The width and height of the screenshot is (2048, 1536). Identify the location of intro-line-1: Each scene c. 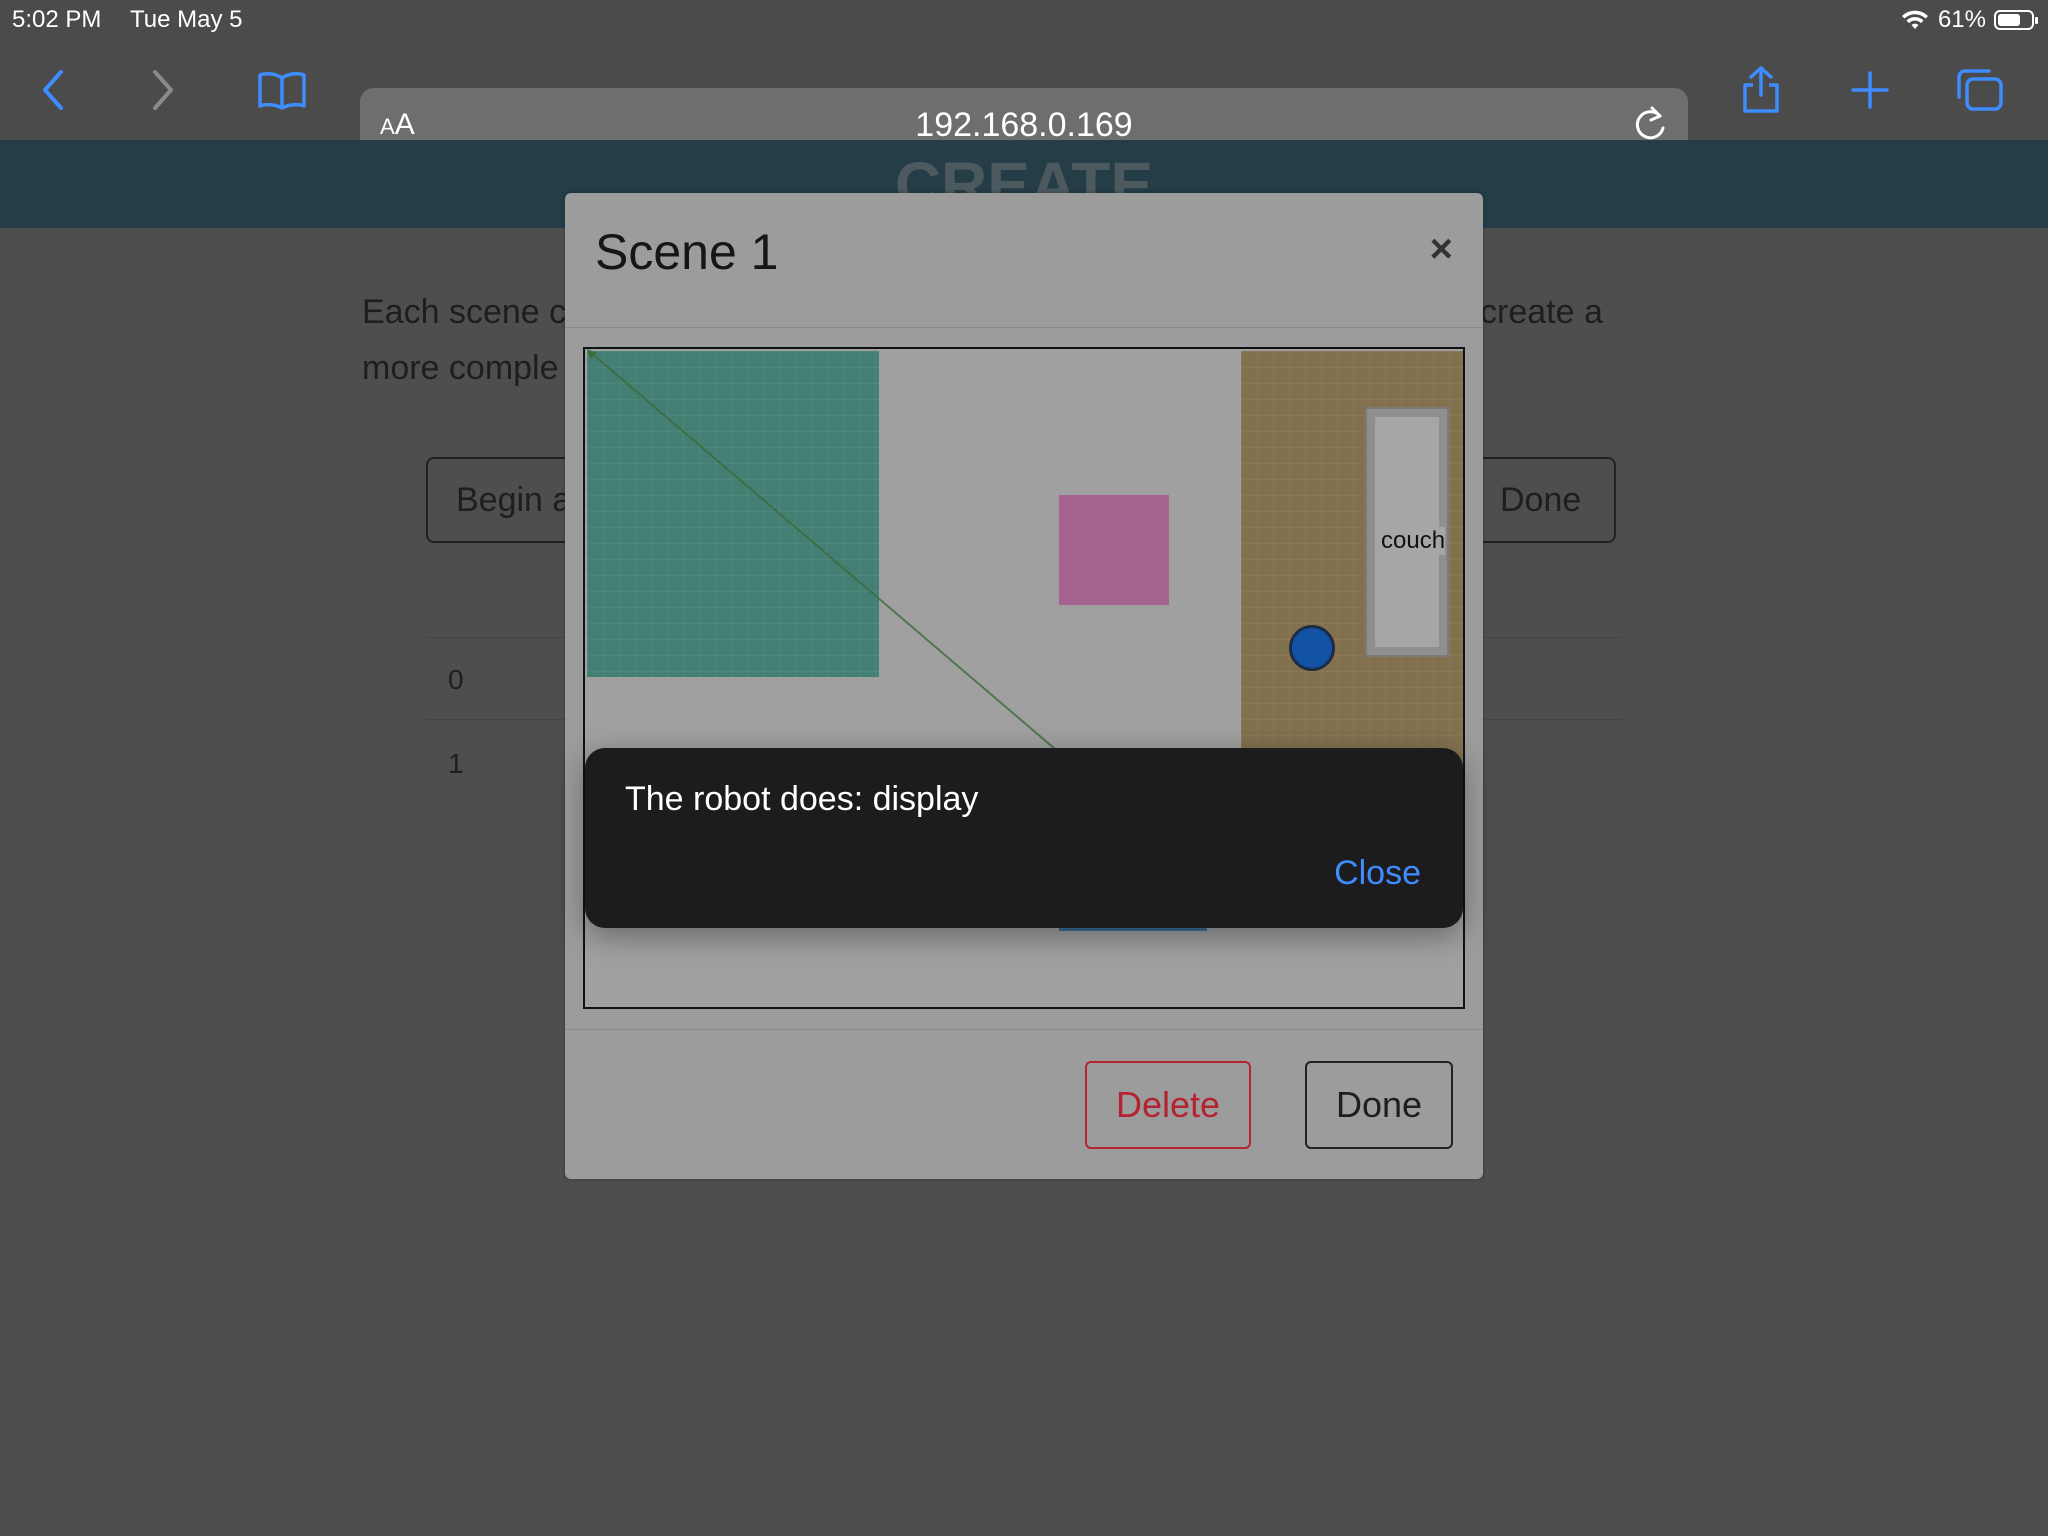
(464, 312).